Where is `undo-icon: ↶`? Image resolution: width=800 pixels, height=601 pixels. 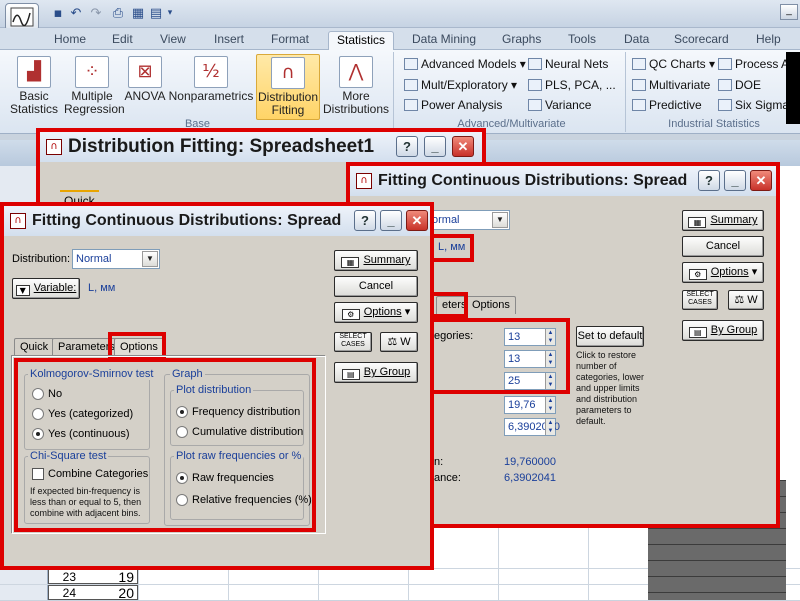
undo-icon: ↶ is located at coordinates (76, 13).